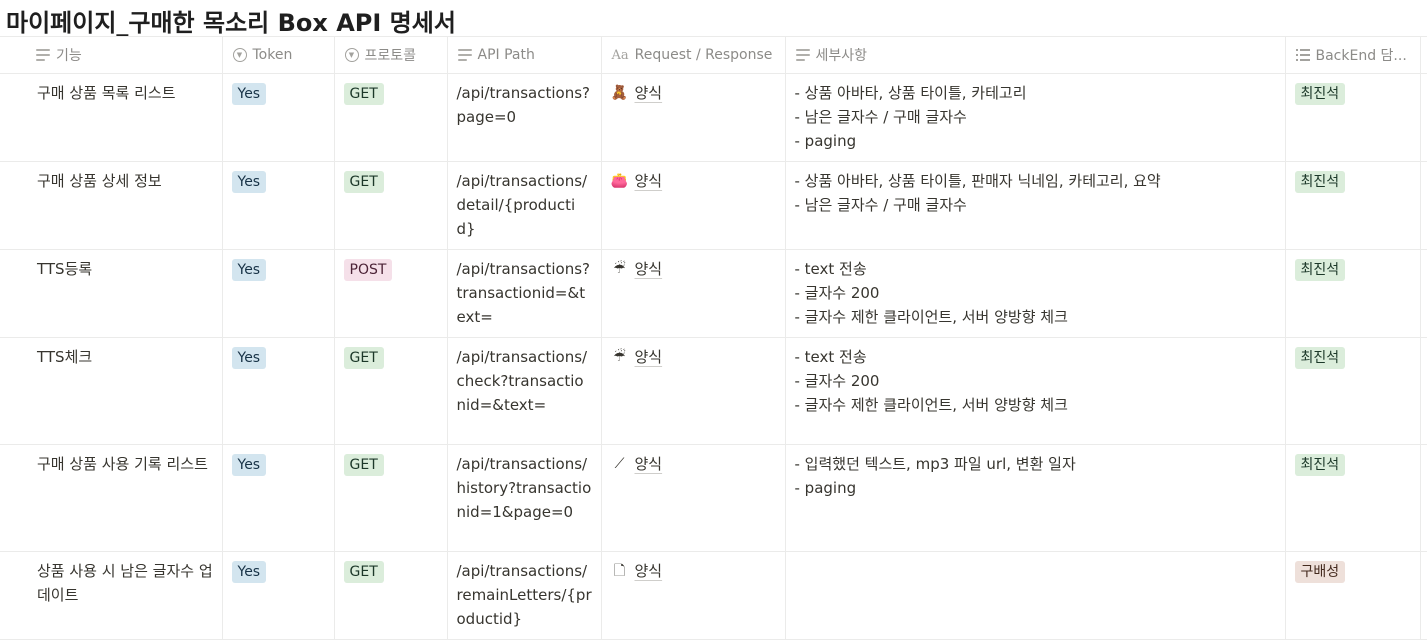 The image size is (1427, 640). What do you see at coordinates (693, 595) in the screenshot?
I see `cell-reqres: 🗋 양식` at bounding box center [693, 595].